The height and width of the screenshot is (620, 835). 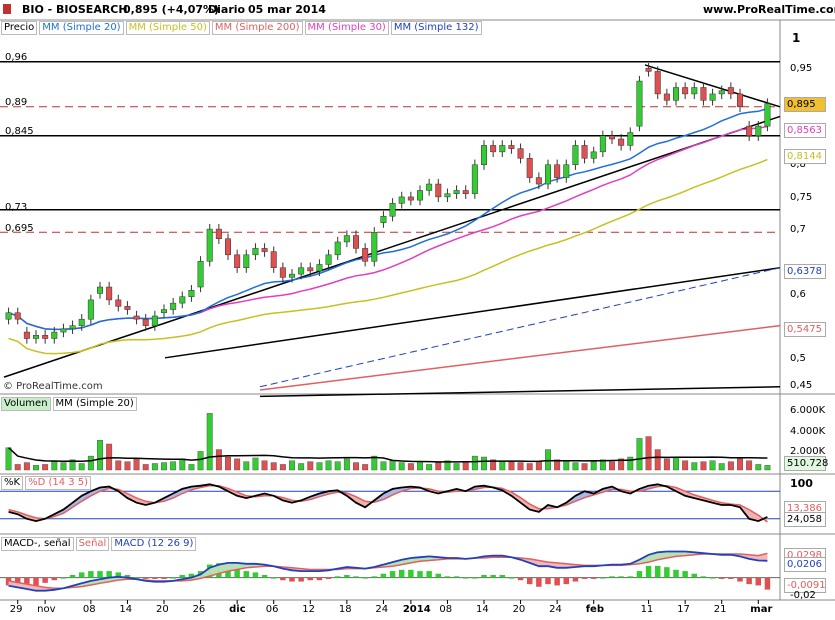 I want to click on x-tick-label: 20, so click(x=519, y=609).